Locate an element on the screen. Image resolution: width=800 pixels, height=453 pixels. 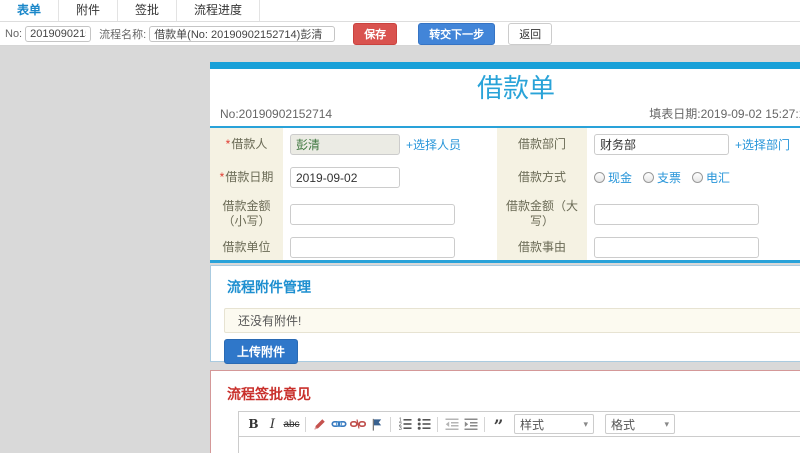
borrower-field-cell: +选择人员 is located at coordinates (390, 144).